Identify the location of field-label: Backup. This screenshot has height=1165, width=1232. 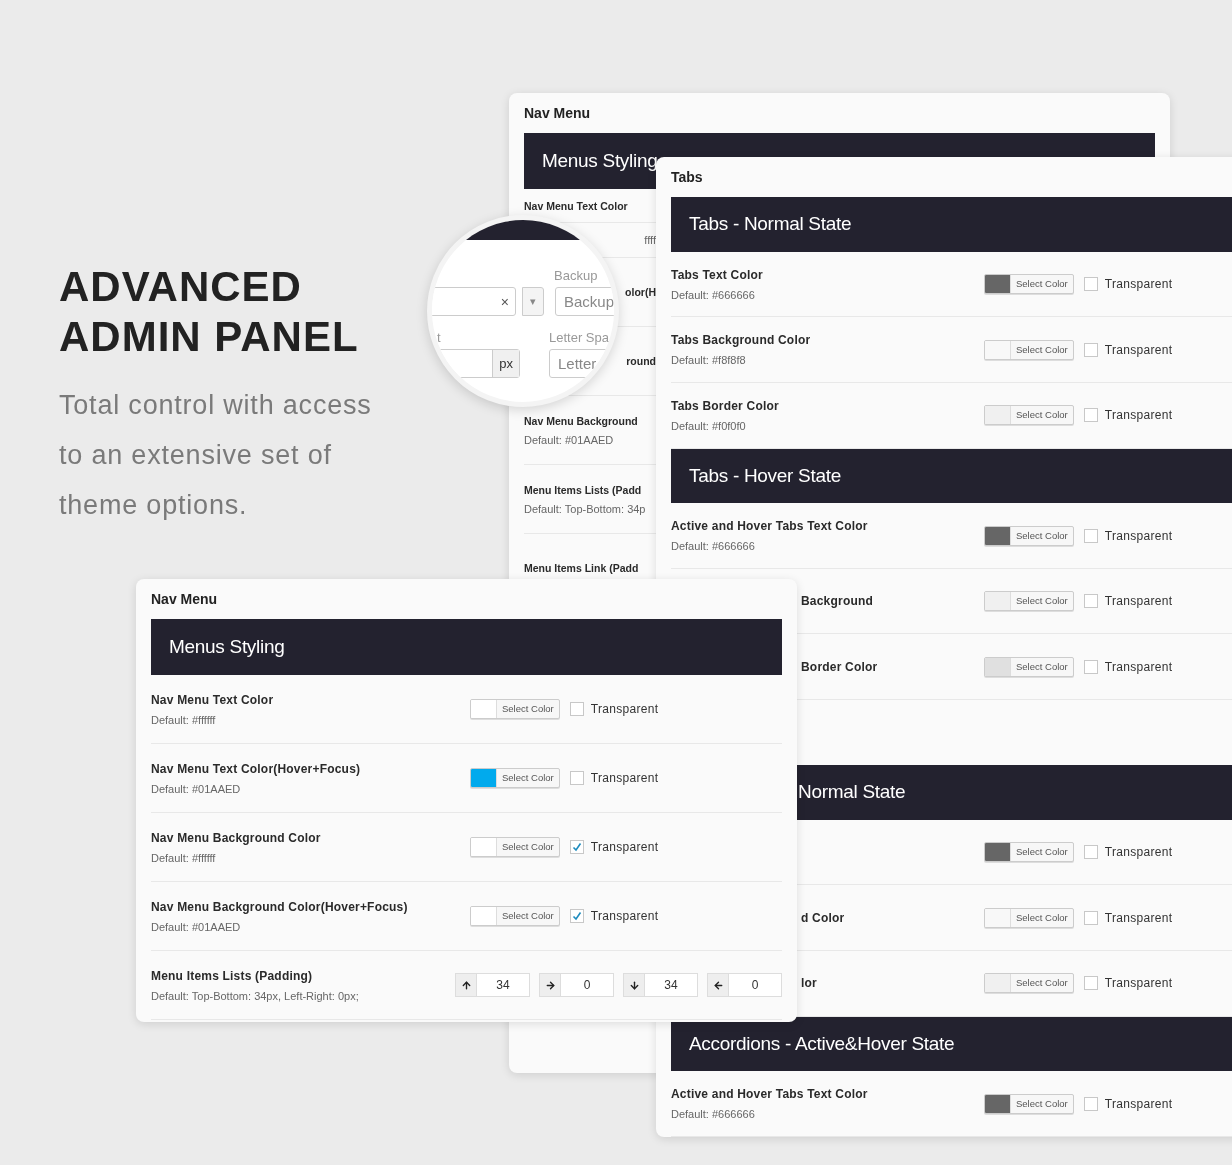
(576, 275).